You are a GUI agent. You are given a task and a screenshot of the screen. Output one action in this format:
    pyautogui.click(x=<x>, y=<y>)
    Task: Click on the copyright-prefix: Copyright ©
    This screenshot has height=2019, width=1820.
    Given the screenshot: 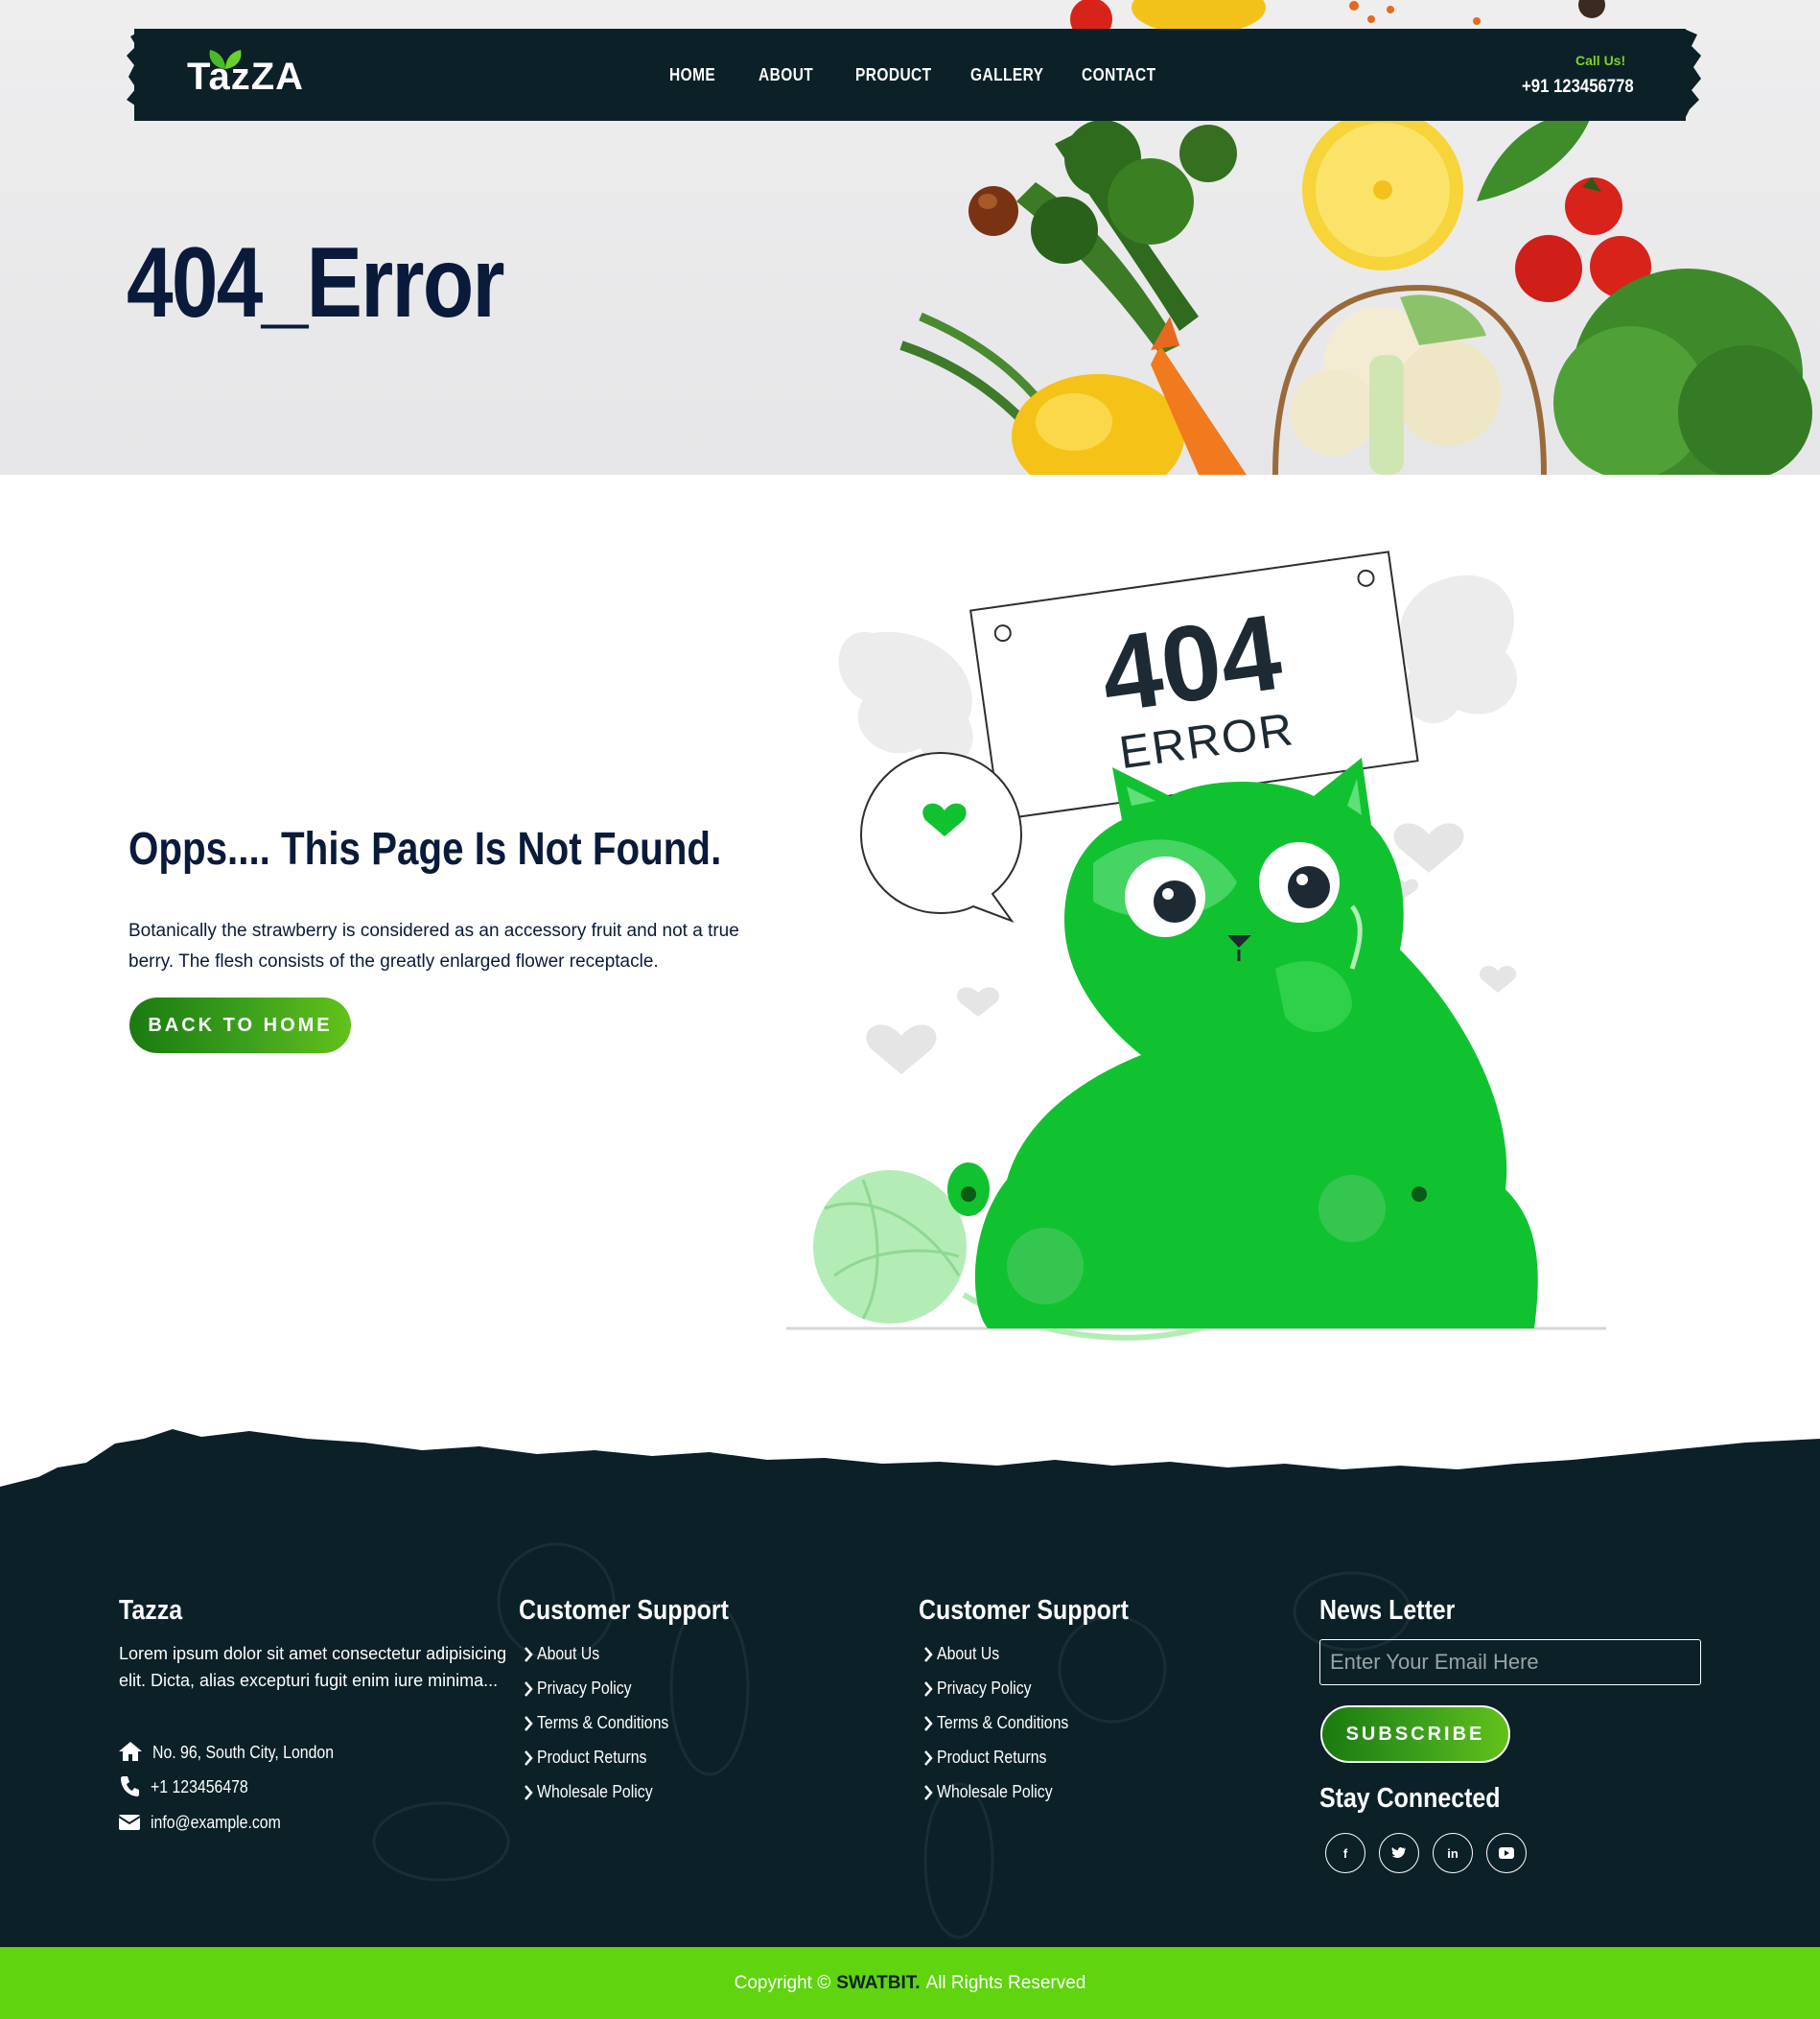 What is the action you would take?
    pyautogui.click(x=782, y=1983)
    